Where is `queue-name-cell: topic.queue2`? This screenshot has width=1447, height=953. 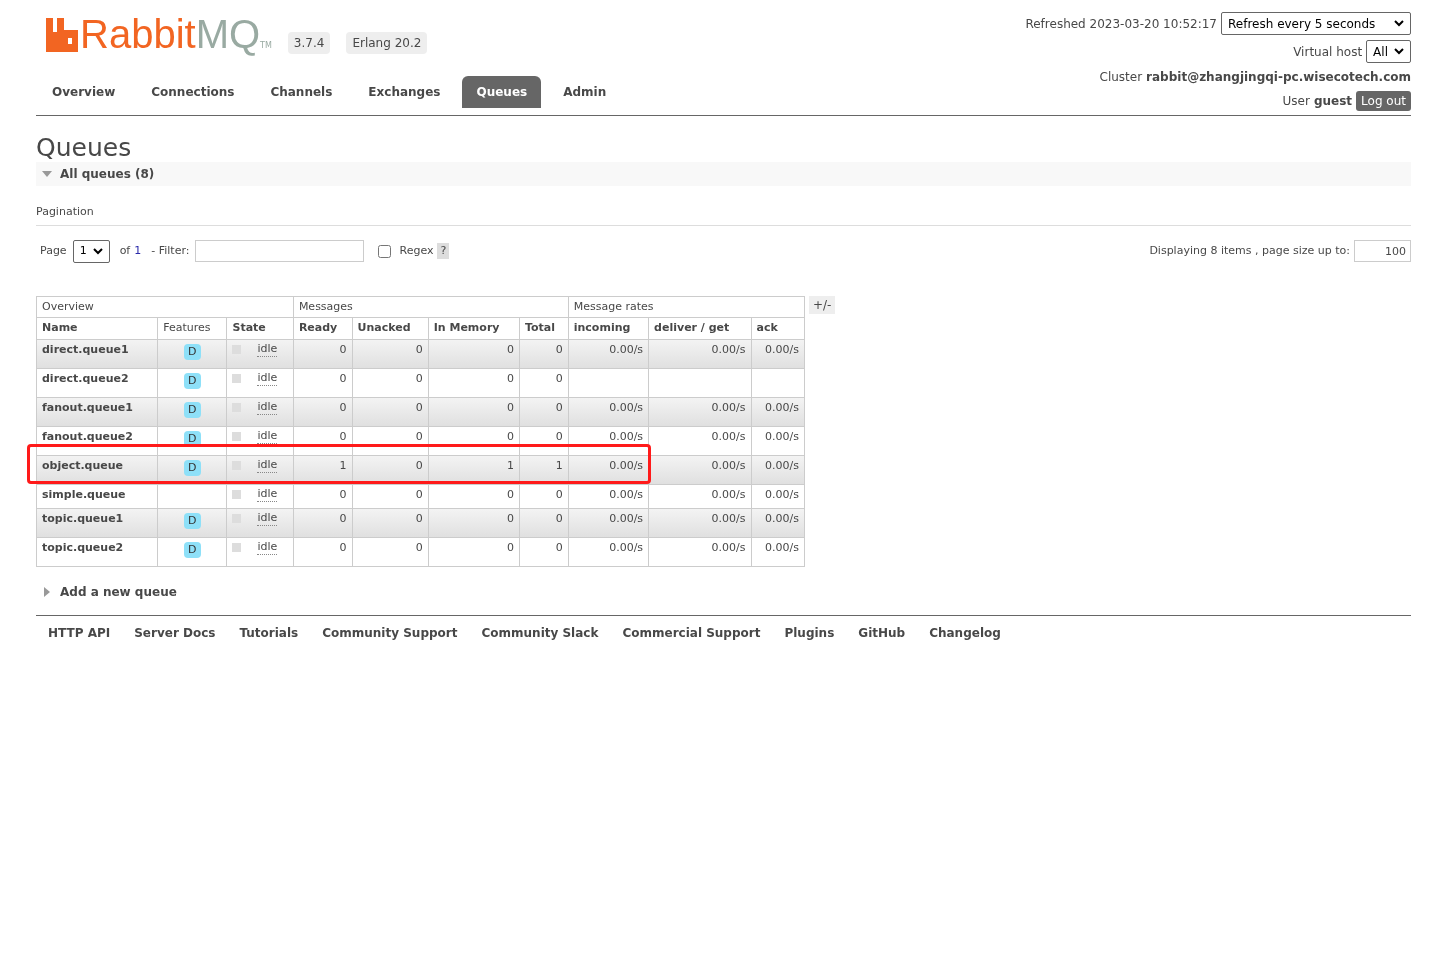
queue-name-cell: topic.queue2 is located at coordinates (97, 551).